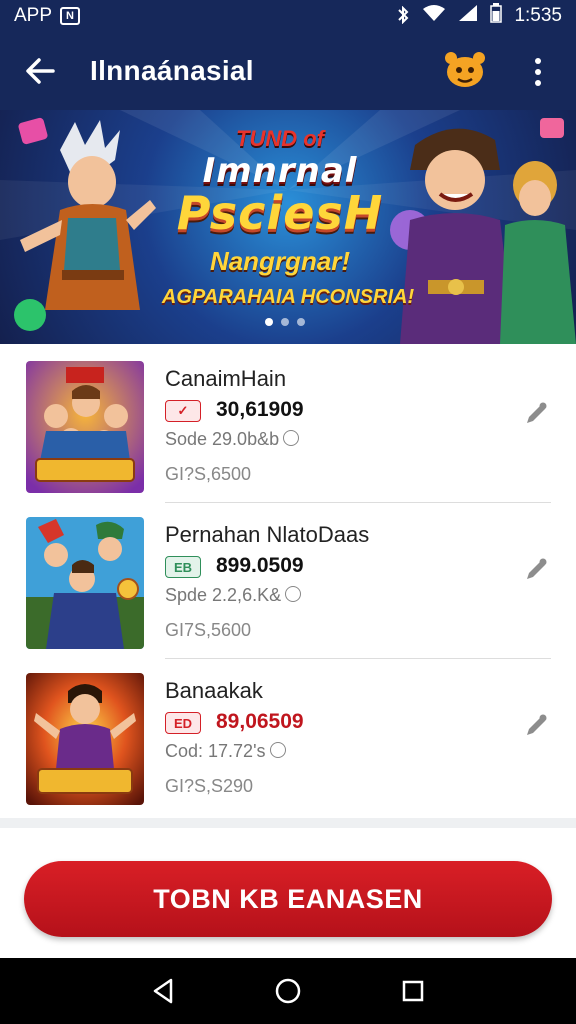 The height and width of the screenshot is (1024, 576). What do you see at coordinates (214, 690) in the screenshot?
I see `item-name: Banaakak` at bounding box center [214, 690].